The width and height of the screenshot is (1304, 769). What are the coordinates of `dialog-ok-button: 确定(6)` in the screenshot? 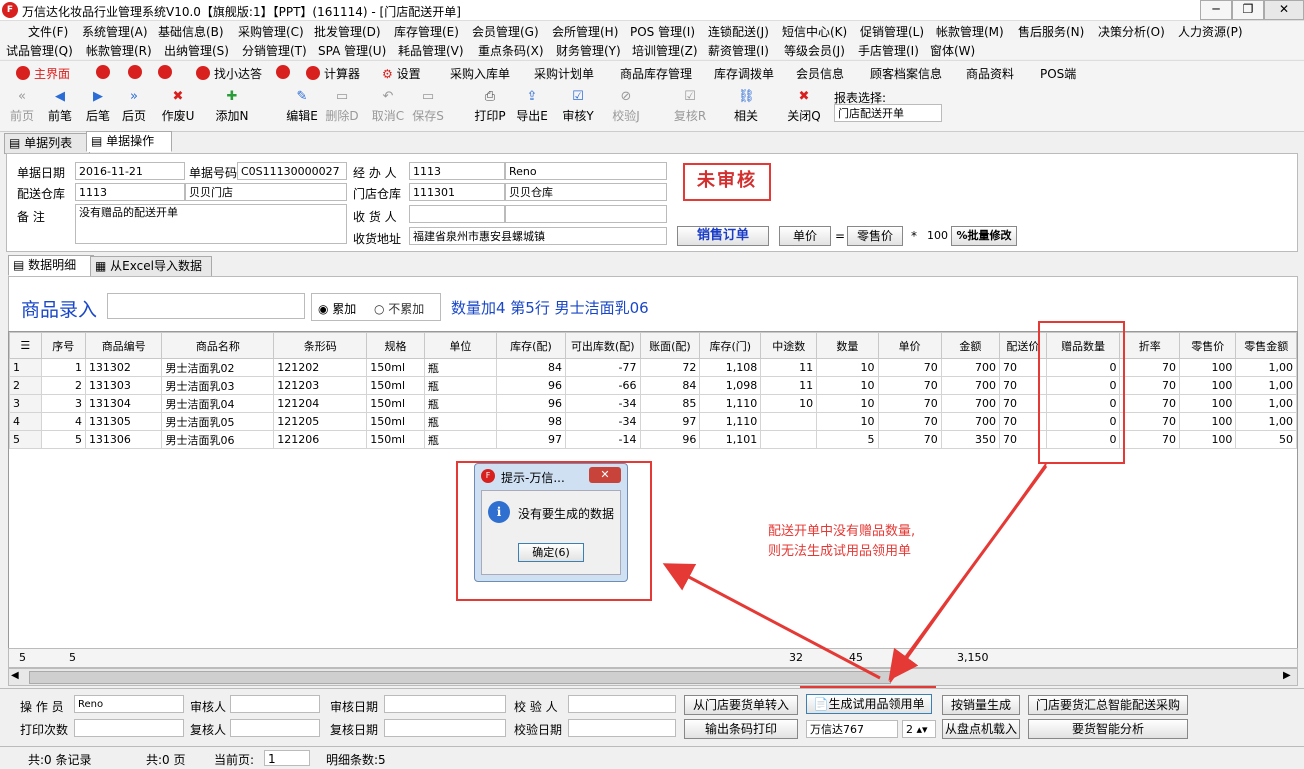 It's located at (551, 552).